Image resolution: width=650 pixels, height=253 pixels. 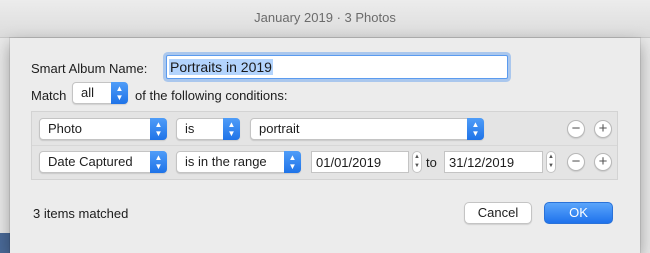 What do you see at coordinates (337, 67) in the screenshot?
I see `album-name-input: Portraits in 2019` at bounding box center [337, 67].